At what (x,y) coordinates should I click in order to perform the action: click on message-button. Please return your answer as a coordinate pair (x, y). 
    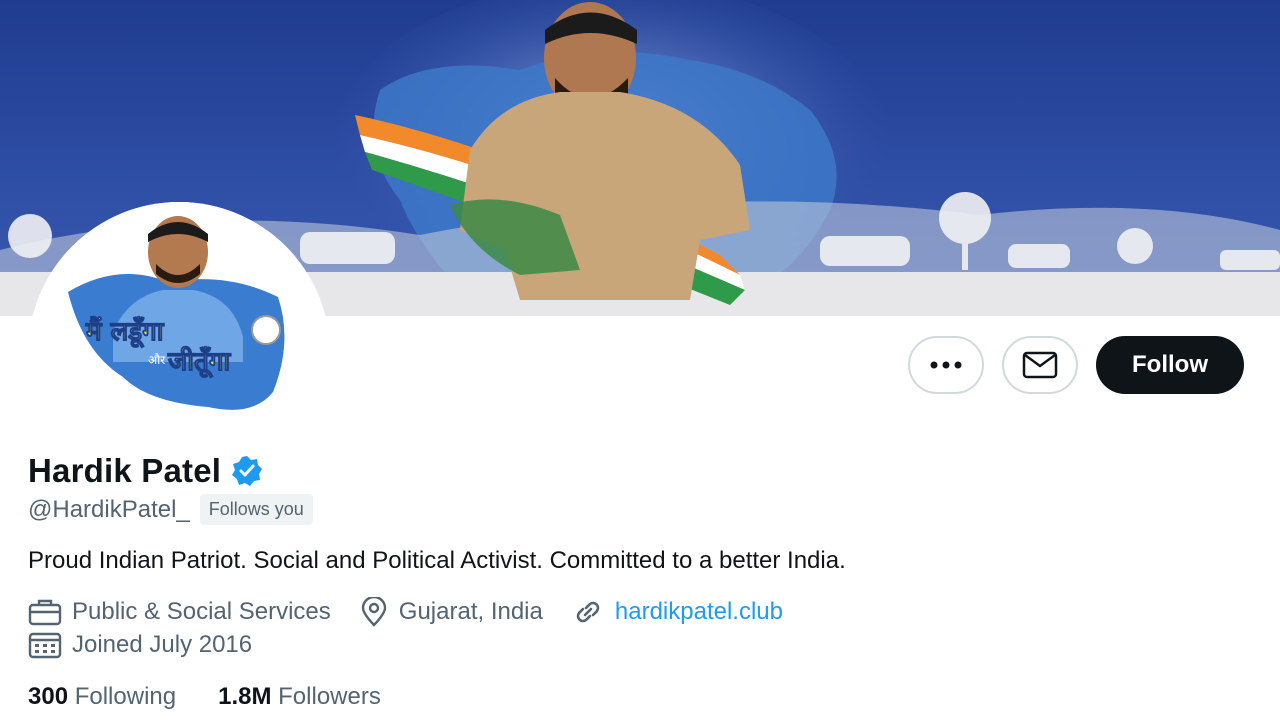
    Looking at the image, I should click on (1040, 365).